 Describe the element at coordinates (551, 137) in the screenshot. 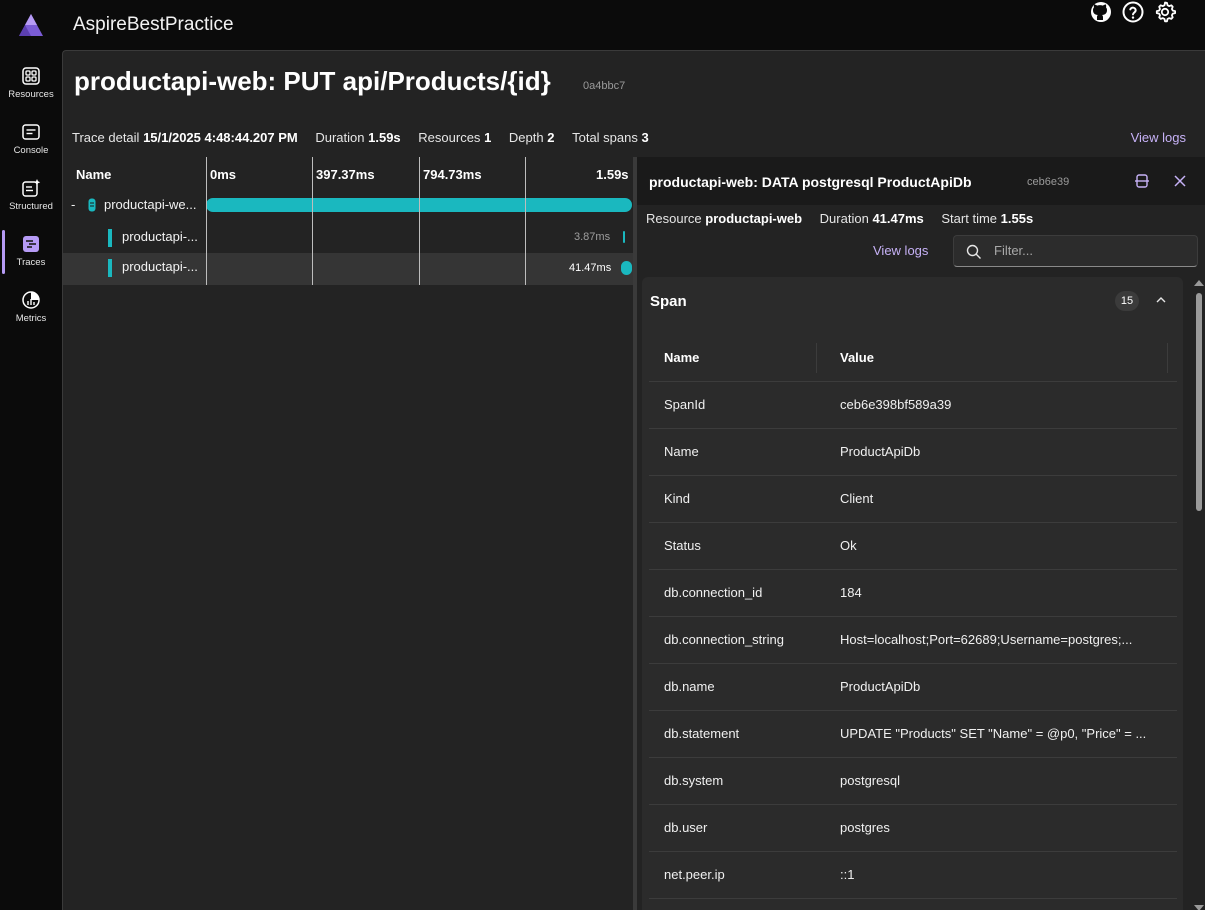

I see `depth-value: 2` at that location.